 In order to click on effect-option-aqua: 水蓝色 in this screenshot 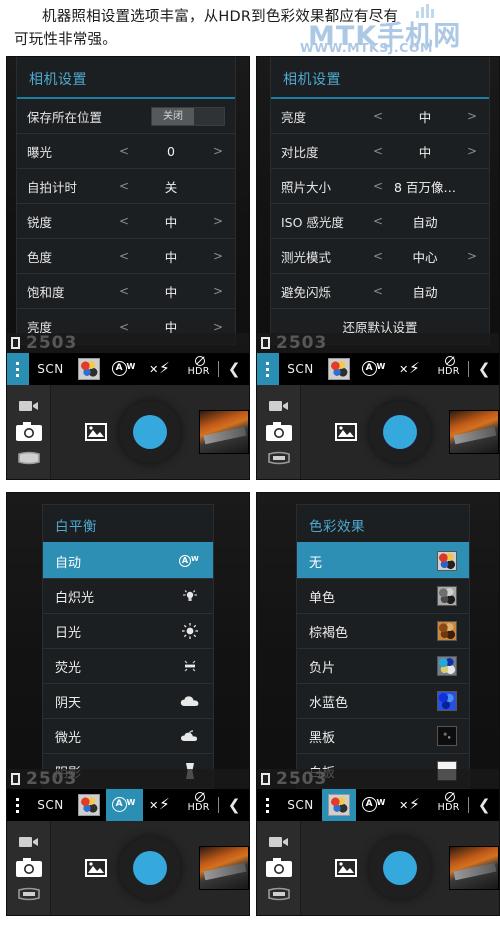, I will do `click(383, 701)`.